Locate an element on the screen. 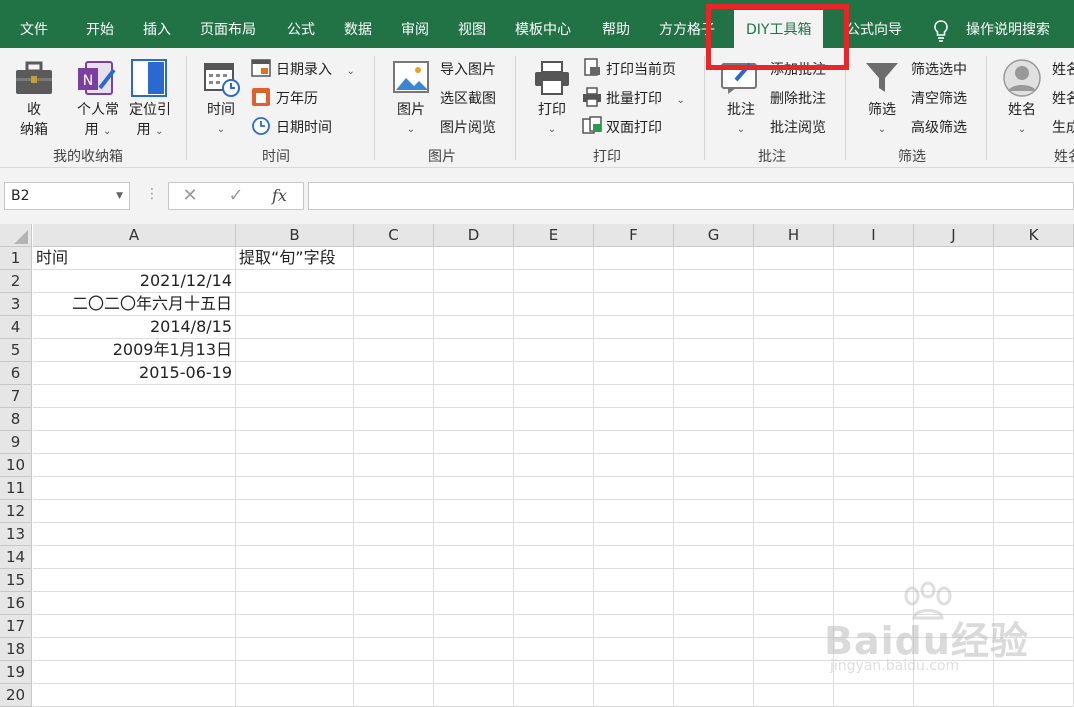 Image resolution: width=1074 pixels, height=707 pixels. cell-j10 is located at coordinates (954, 465).